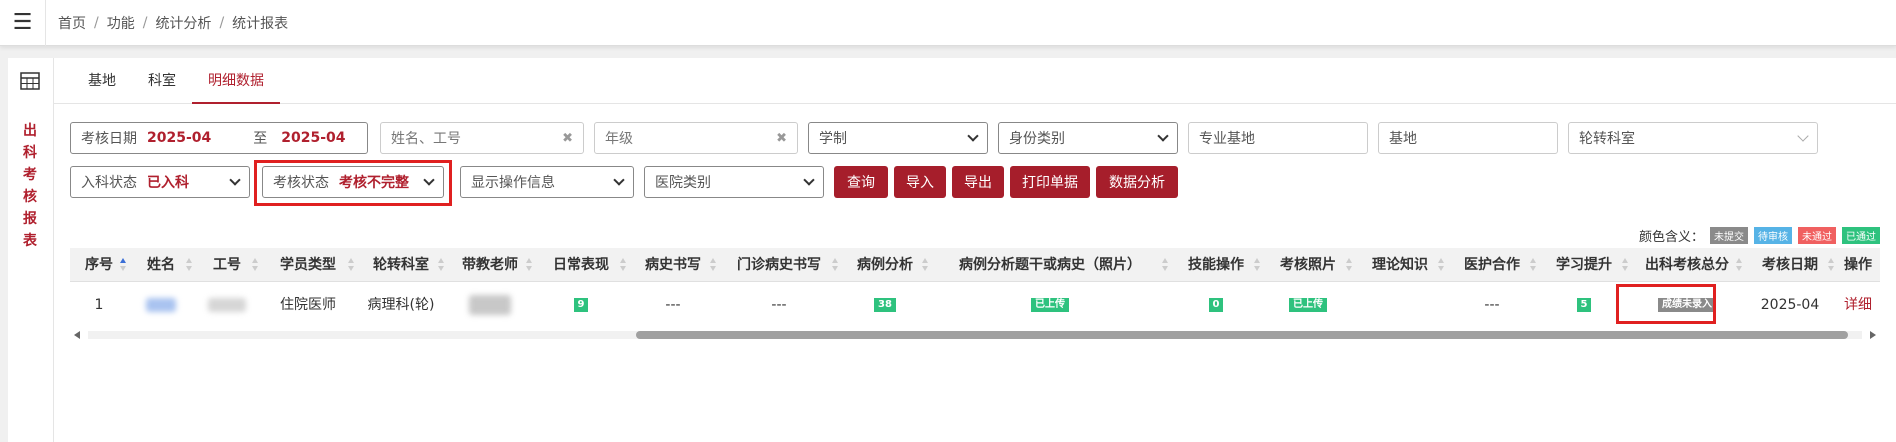 This screenshot has width=1896, height=442. What do you see at coordinates (1216, 305) in the screenshot?
I see `cell-skill: 0` at bounding box center [1216, 305].